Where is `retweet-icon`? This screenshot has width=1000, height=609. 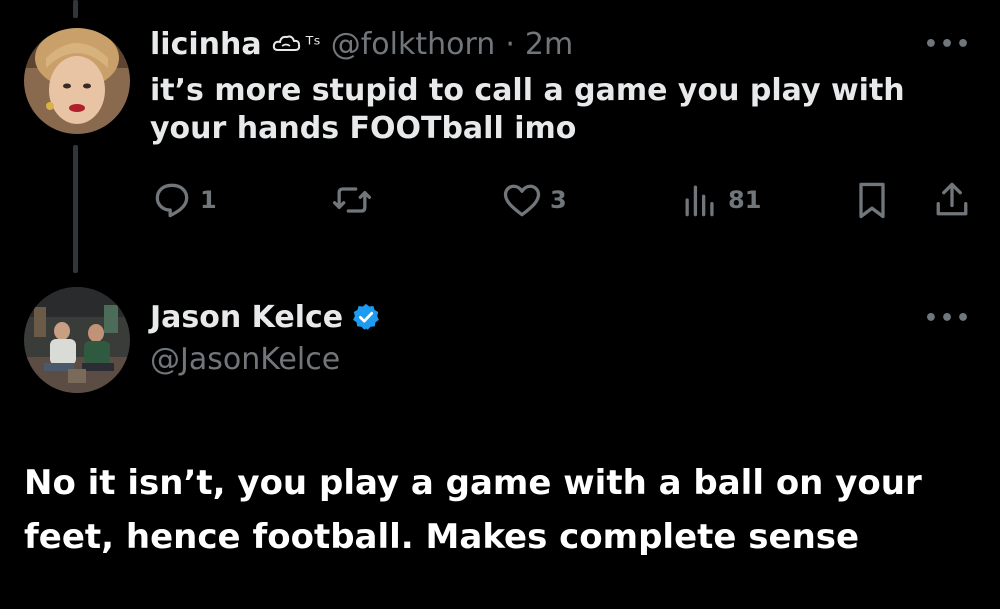
retweet-icon is located at coordinates (352, 200).